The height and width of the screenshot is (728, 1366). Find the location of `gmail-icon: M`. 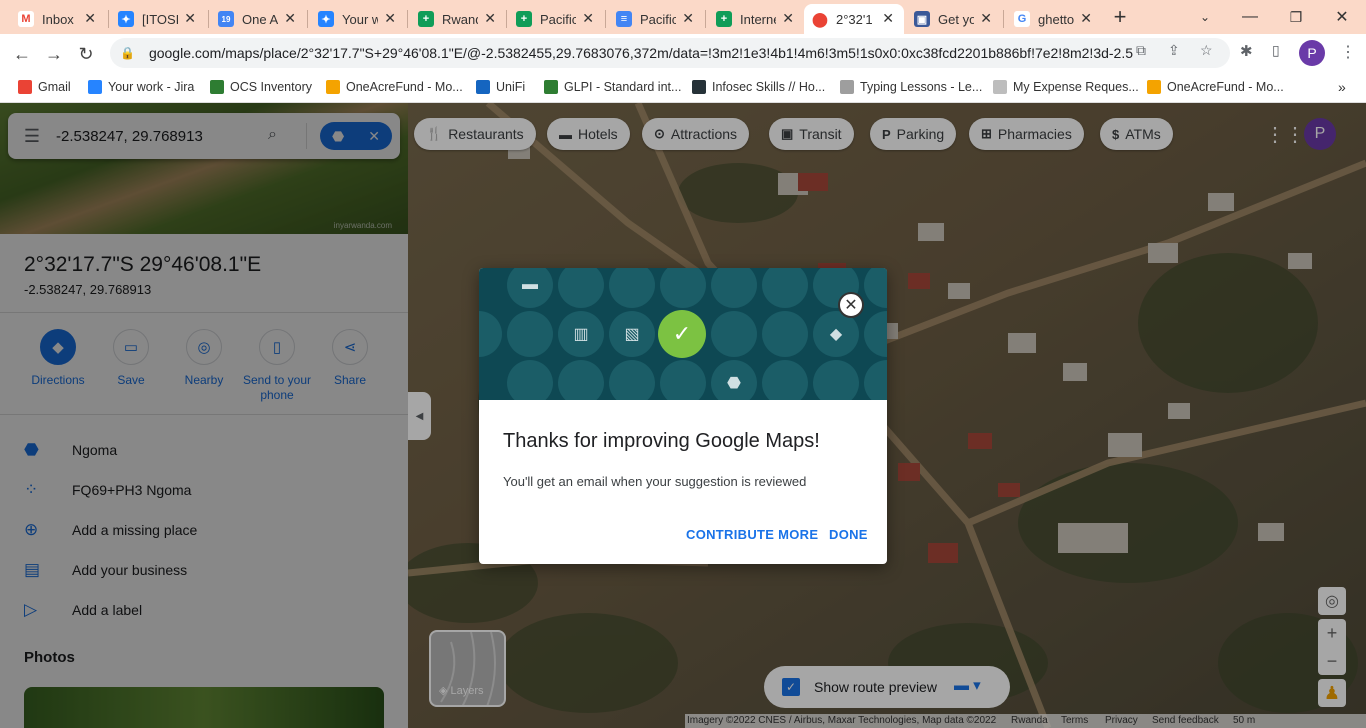

gmail-icon: M is located at coordinates (26, 19).